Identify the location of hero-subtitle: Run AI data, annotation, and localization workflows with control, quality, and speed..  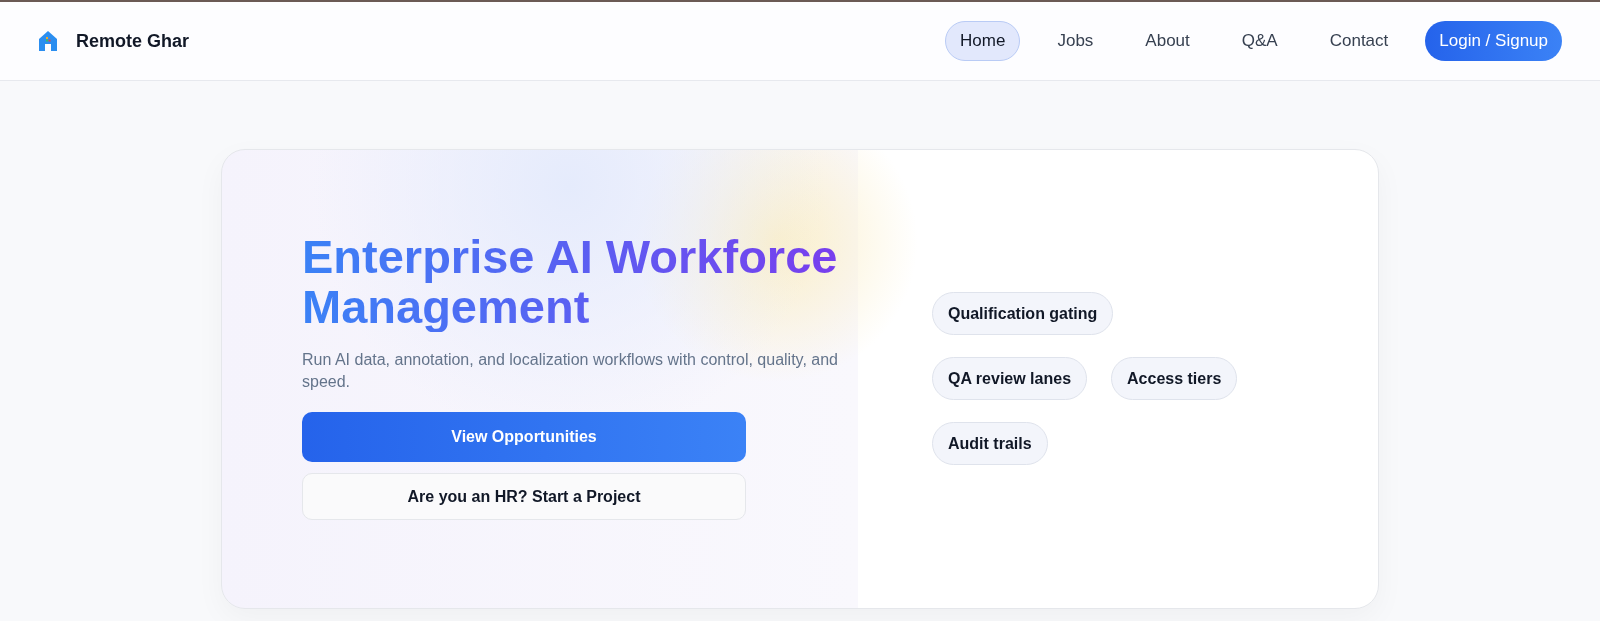
(570, 371).